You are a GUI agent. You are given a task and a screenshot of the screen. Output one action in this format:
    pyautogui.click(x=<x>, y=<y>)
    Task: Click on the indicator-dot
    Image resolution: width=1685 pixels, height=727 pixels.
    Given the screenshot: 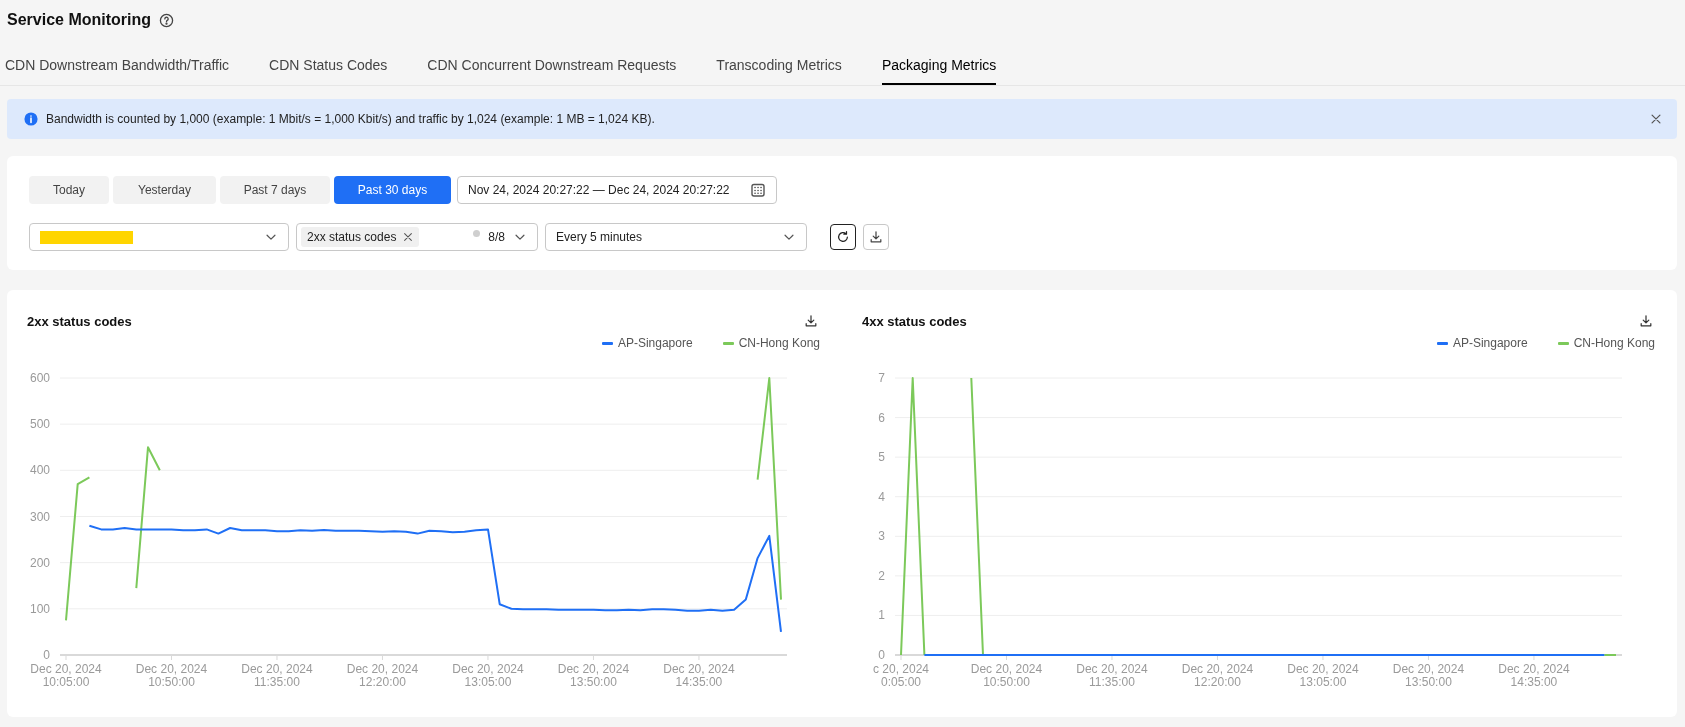 What is the action you would take?
    pyautogui.click(x=477, y=233)
    